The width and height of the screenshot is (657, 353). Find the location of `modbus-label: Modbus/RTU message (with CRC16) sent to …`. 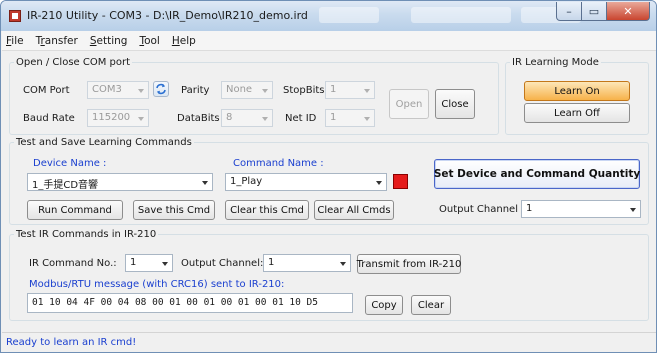

modbus-label: Modbus/RTU message (with CRC16) sent to … is located at coordinates (157, 284).